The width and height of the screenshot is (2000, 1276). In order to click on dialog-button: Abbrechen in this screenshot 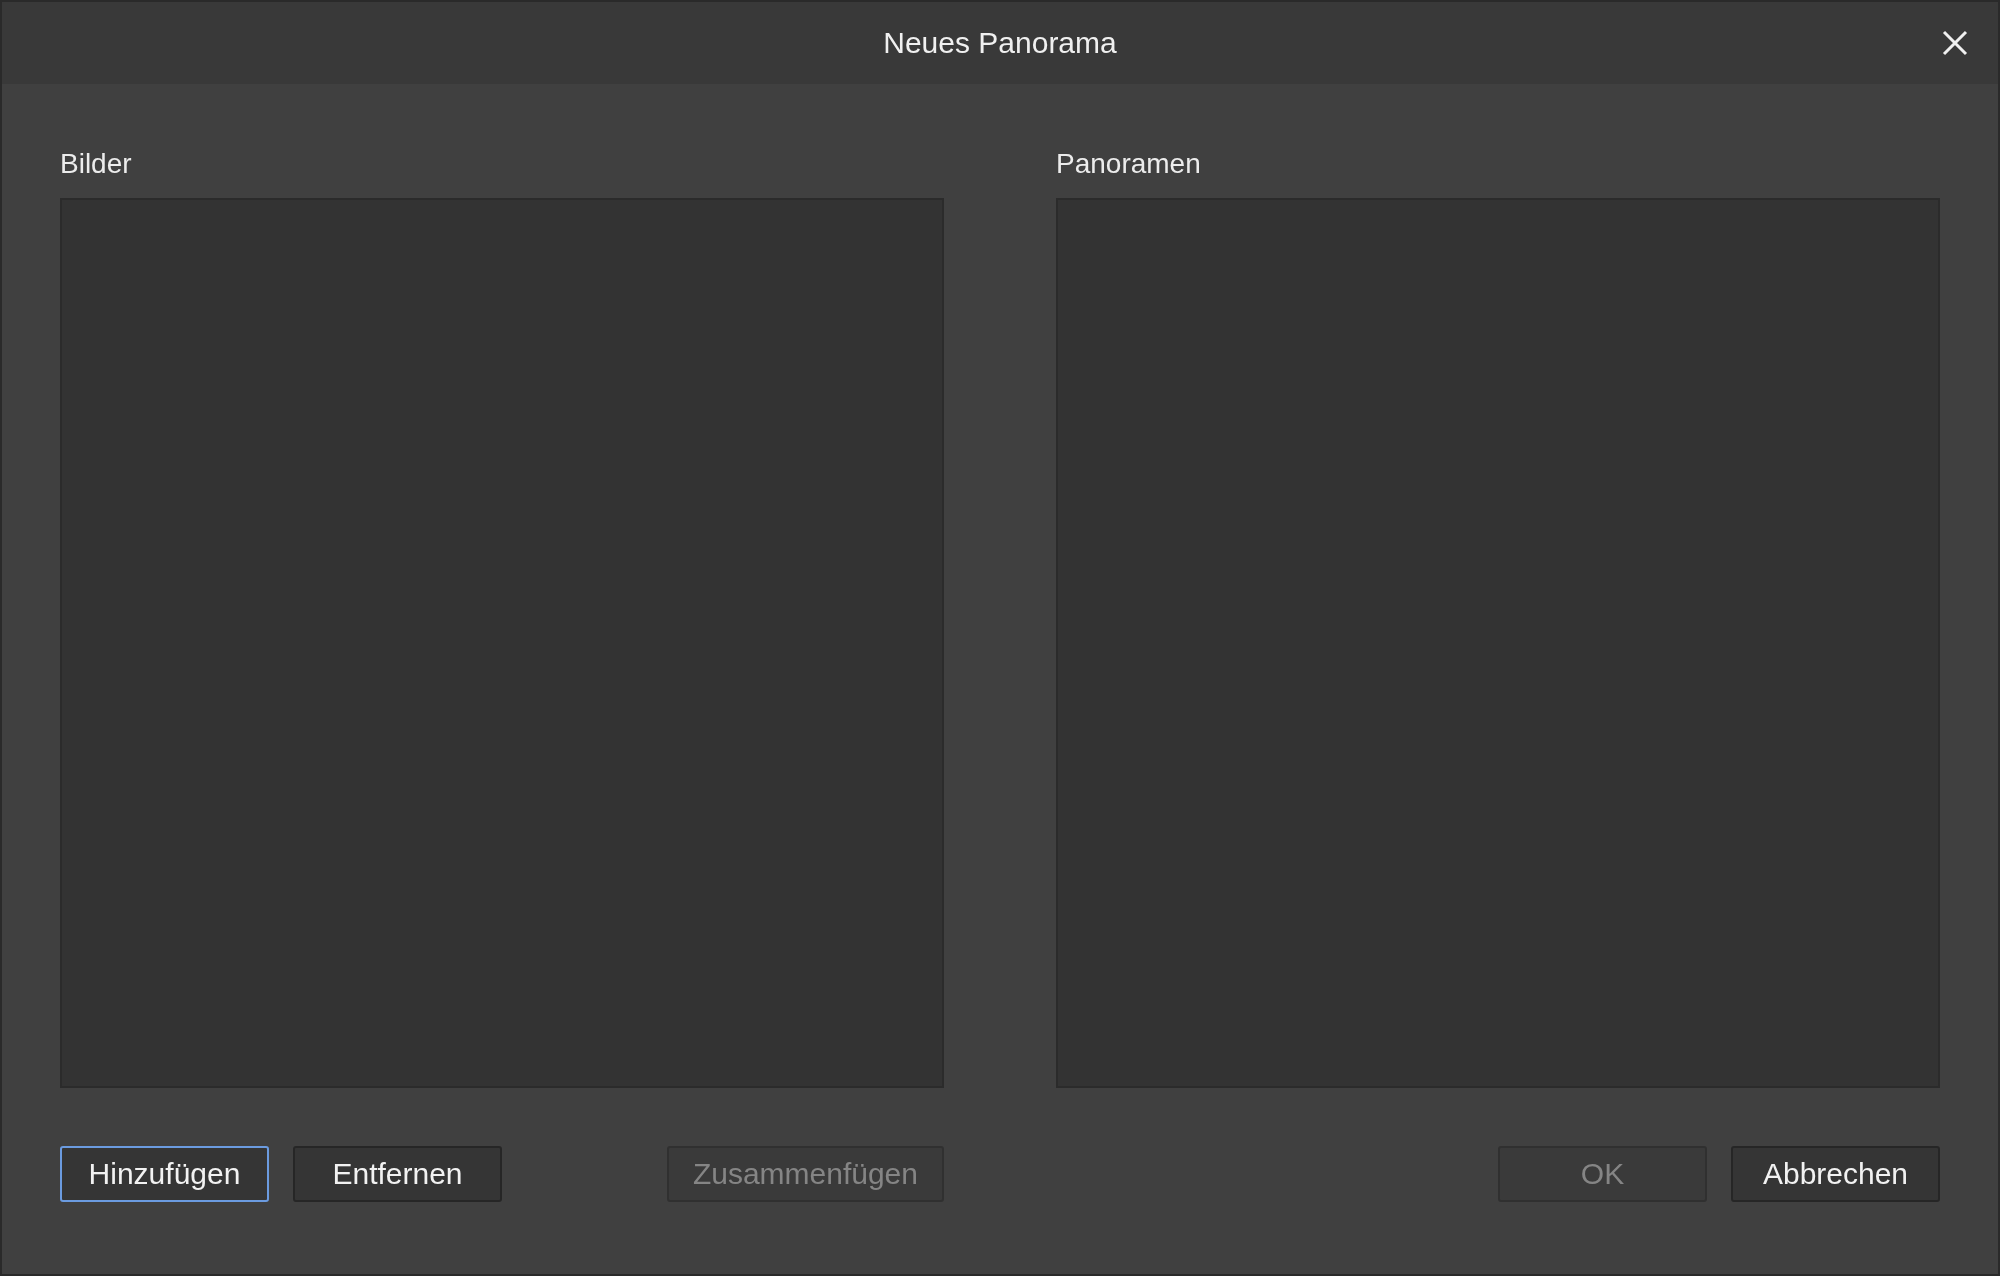, I will do `click(1835, 1174)`.